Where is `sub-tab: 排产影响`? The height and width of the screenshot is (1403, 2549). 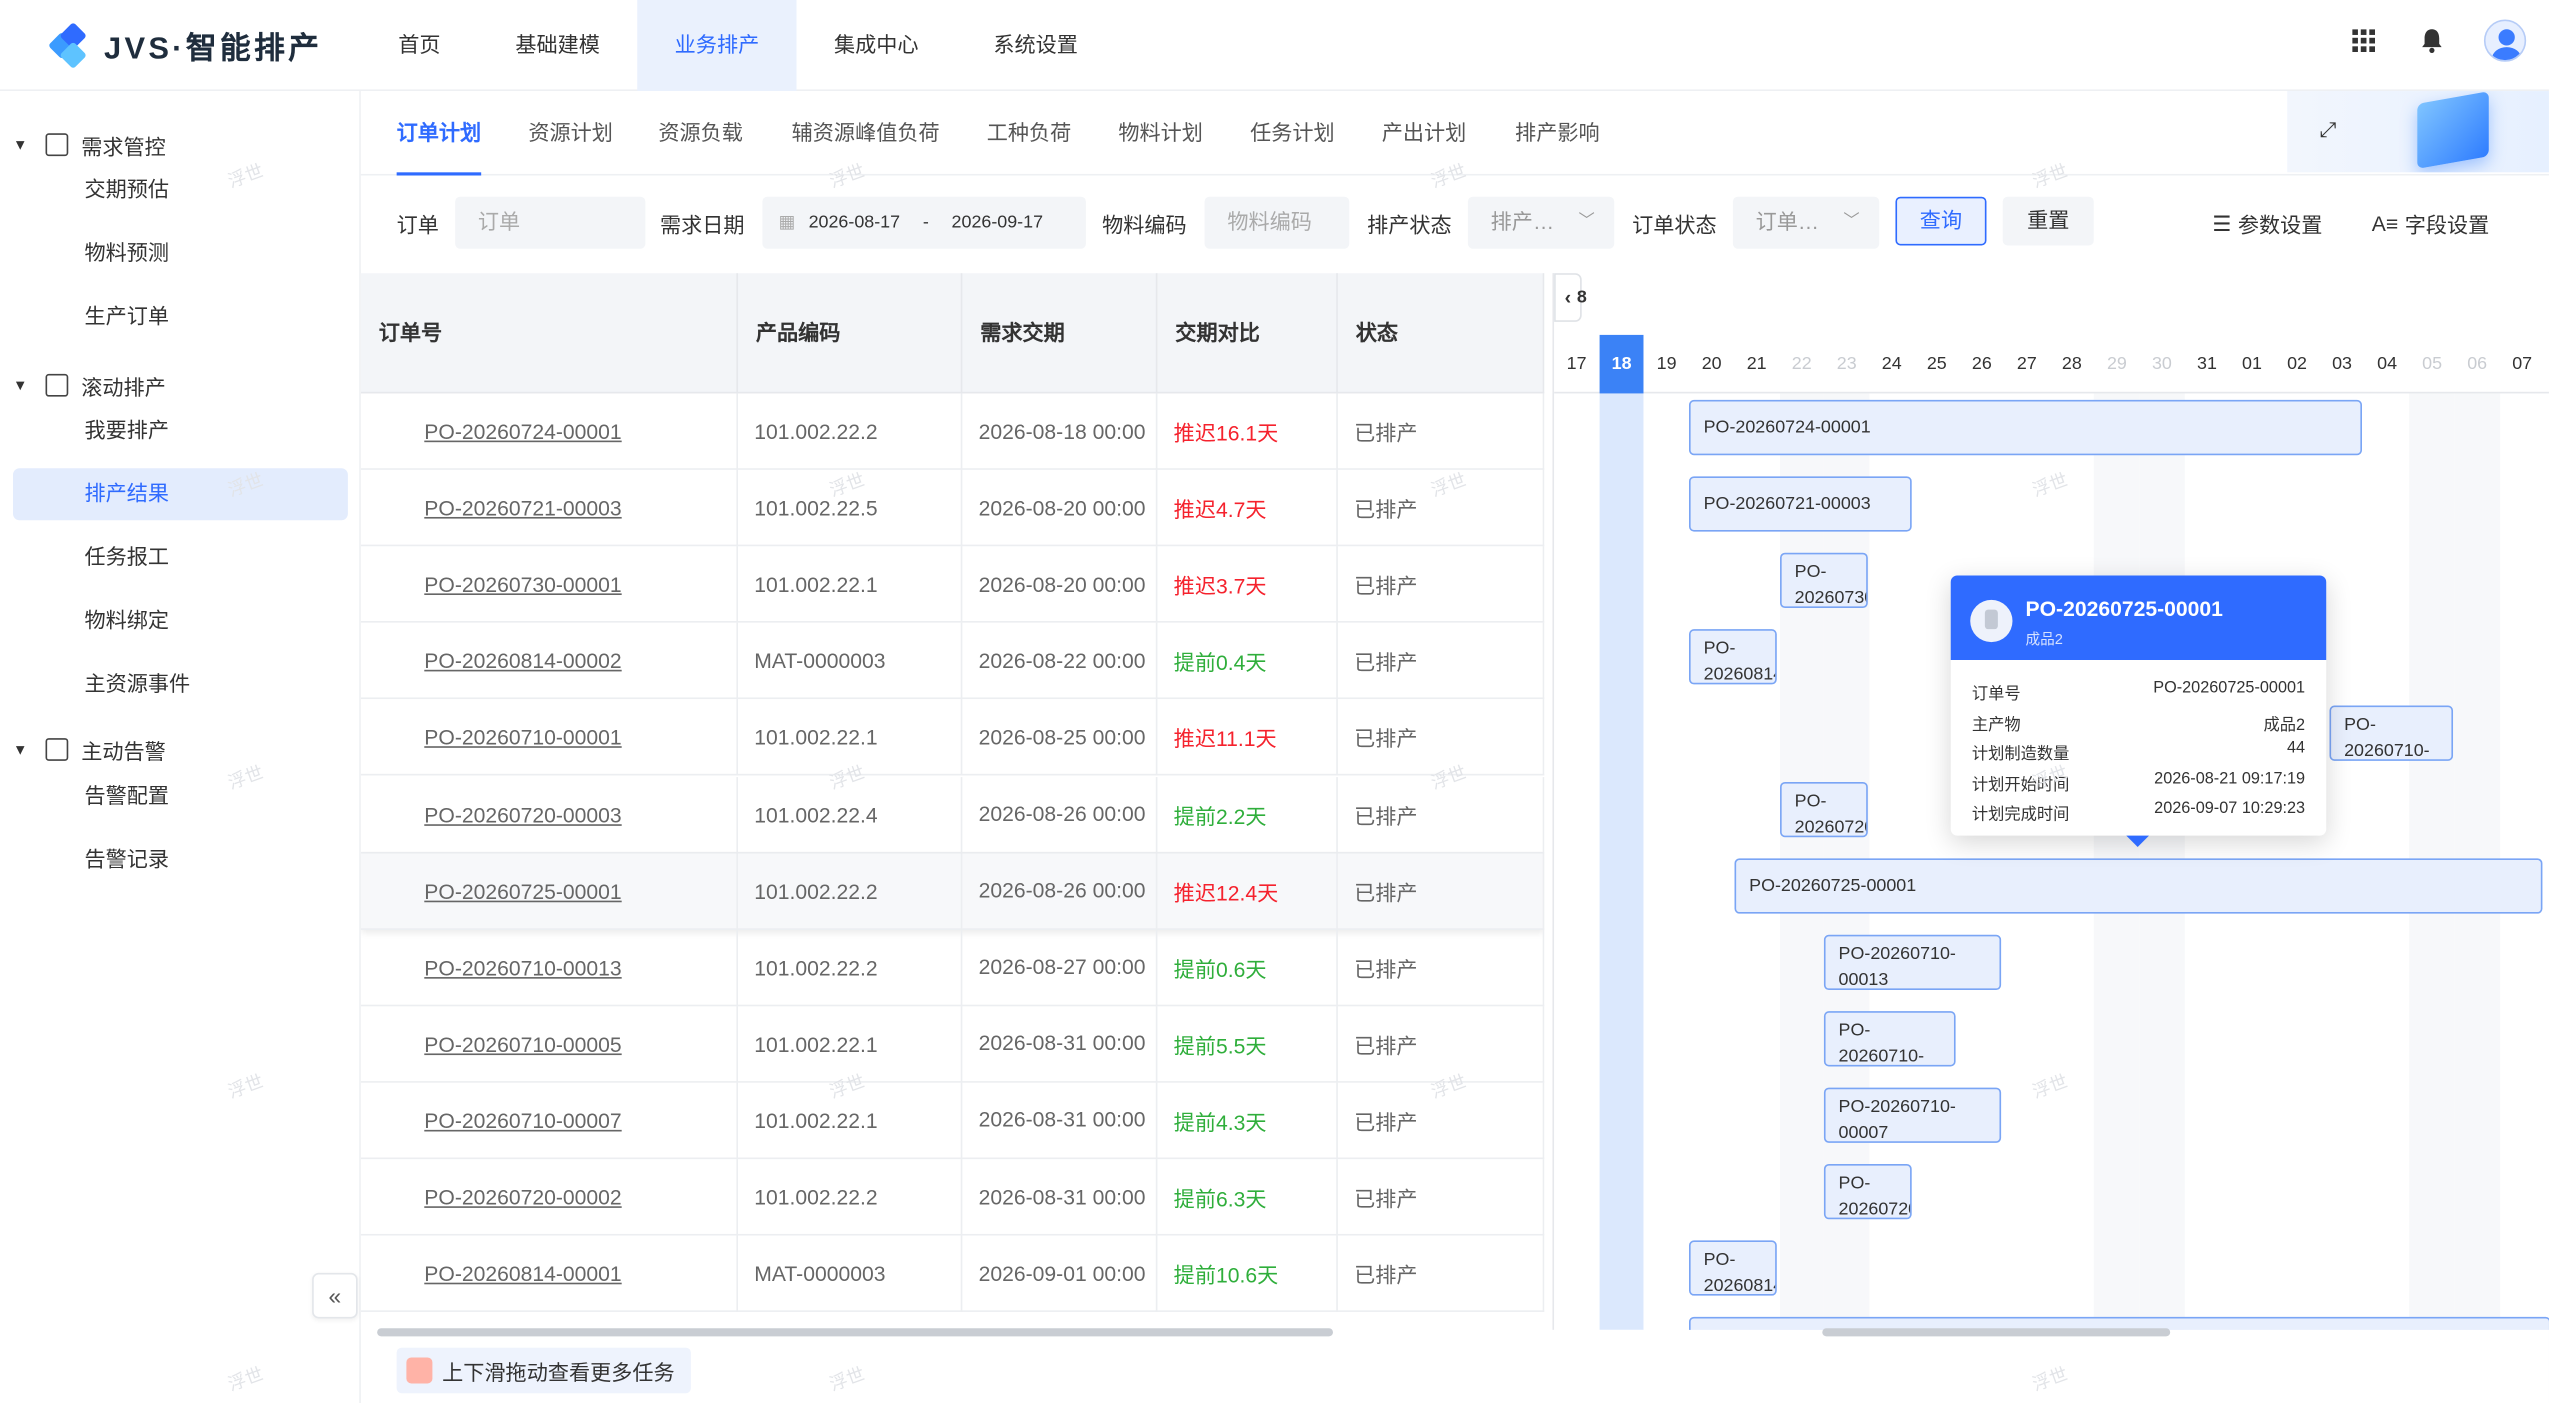
sub-tab: 排产影响 is located at coordinates (1557, 133).